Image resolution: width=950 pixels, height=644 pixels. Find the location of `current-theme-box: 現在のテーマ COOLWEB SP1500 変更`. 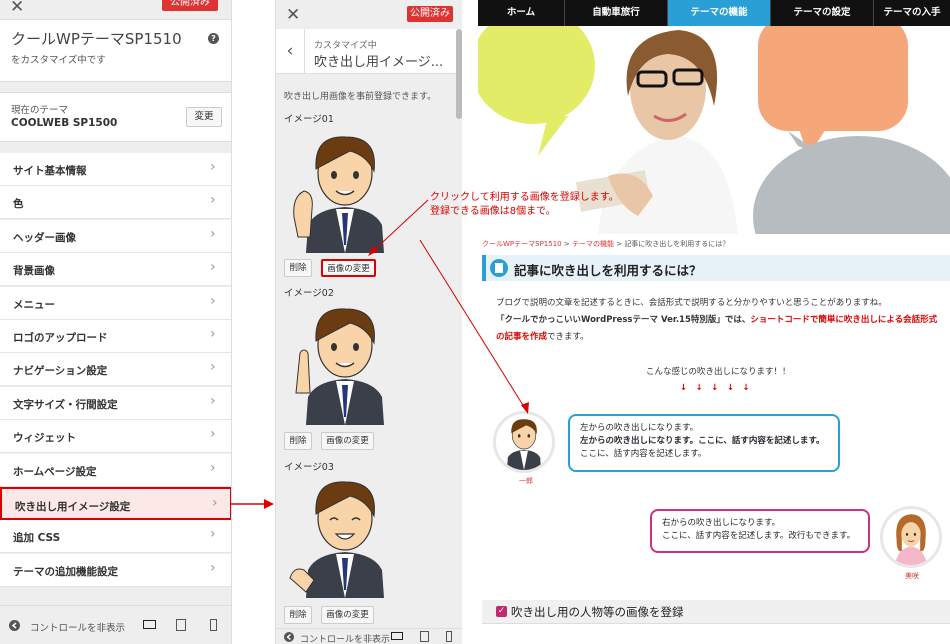

current-theme-box: 現在のテーマ COOLWEB SP1500 変更 is located at coordinates (115, 117).